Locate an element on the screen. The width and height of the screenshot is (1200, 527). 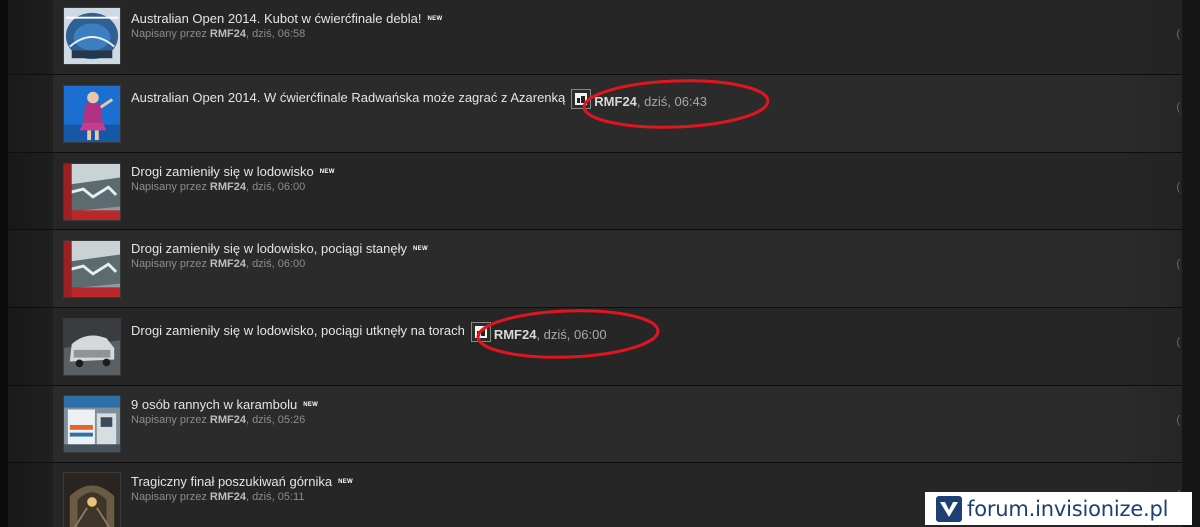
tennis-player-thumbnail-icon is located at coordinates (92, 114).